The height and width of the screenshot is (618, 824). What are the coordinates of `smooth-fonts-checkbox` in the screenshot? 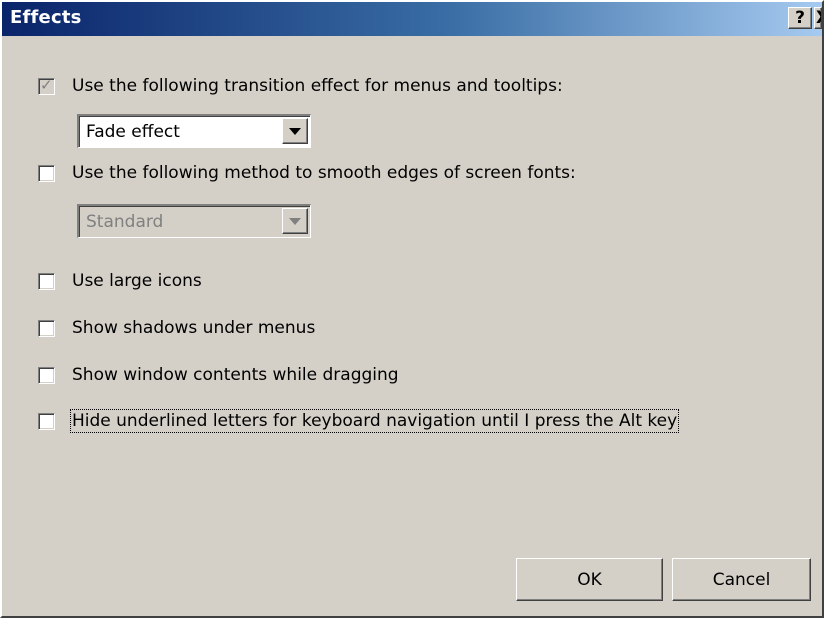 It's located at (46, 173).